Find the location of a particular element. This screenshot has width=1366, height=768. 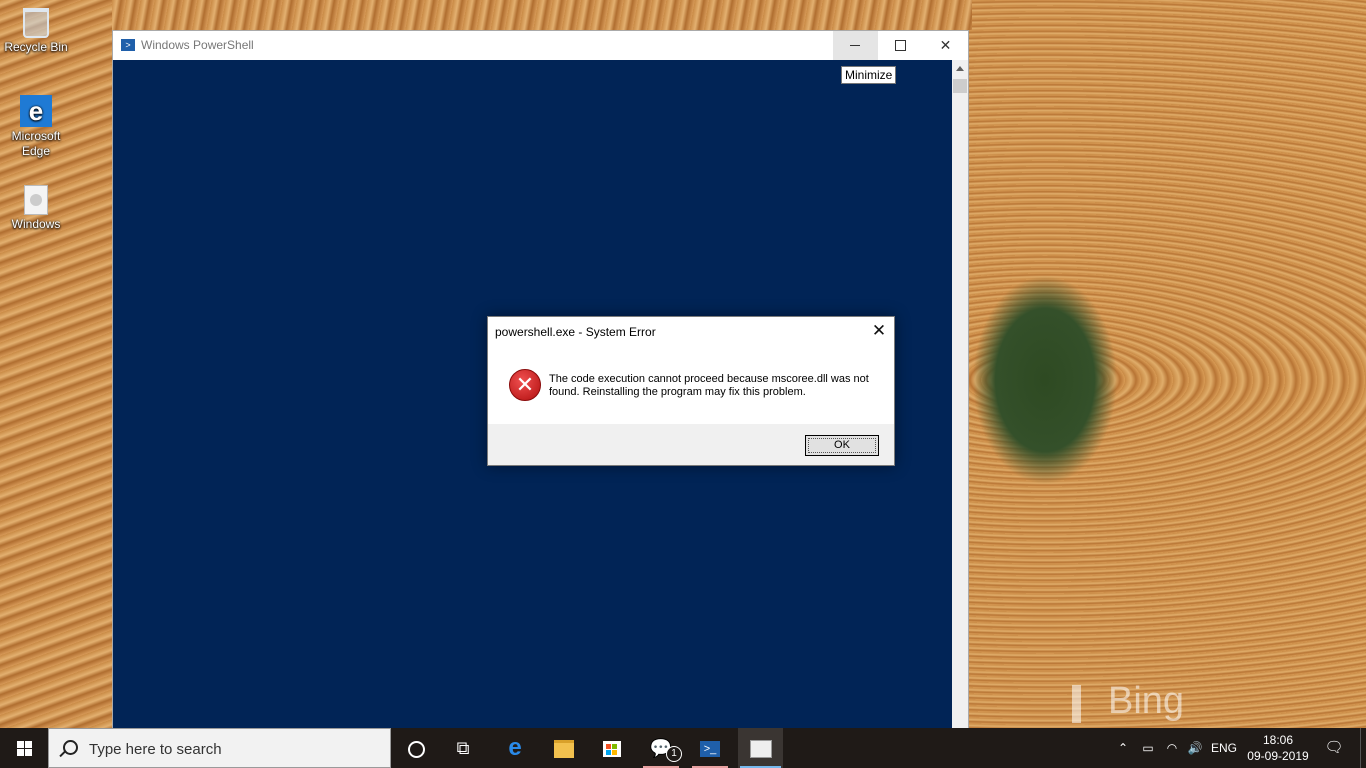

task-view-button: ⧉ is located at coordinates (463, 748).